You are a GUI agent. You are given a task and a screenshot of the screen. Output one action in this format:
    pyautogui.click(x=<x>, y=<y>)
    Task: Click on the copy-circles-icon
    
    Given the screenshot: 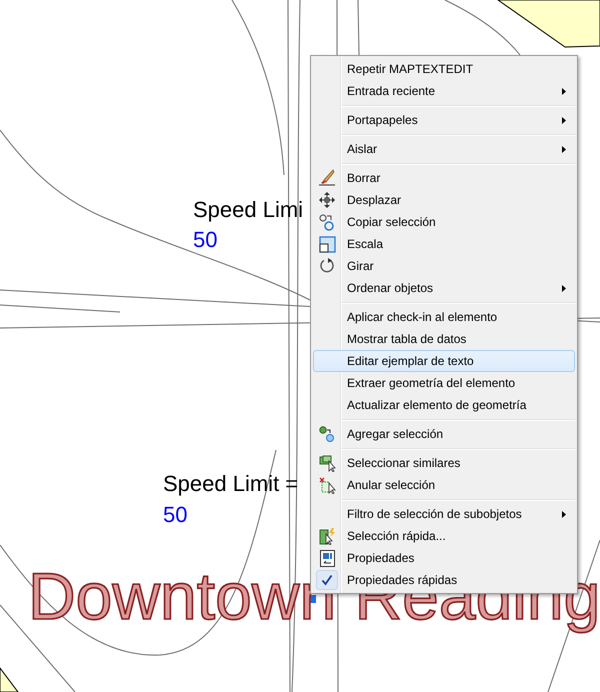 What is the action you would take?
    pyautogui.click(x=327, y=222)
    